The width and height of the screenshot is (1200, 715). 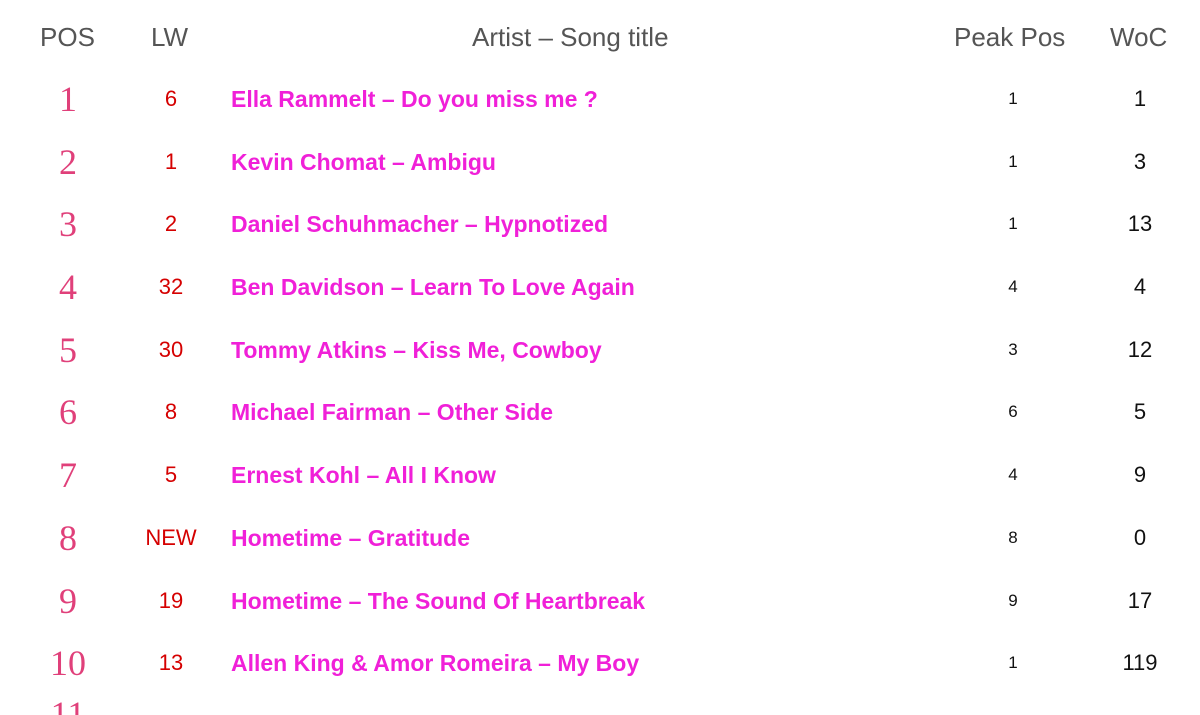 What do you see at coordinates (600, 162) in the screenshot?
I see `table-row: 2 1 Kevin Chomat – Ambigu 1 3` at bounding box center [600, 162].